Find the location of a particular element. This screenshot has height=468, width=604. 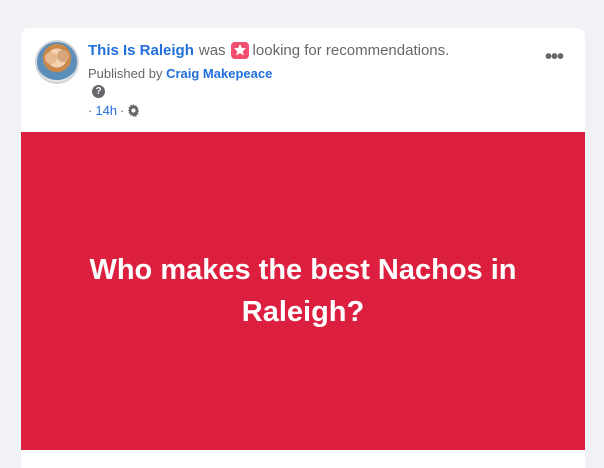

published-by-line: Published by Craig Makepeace is located at coordinates (180, 73).